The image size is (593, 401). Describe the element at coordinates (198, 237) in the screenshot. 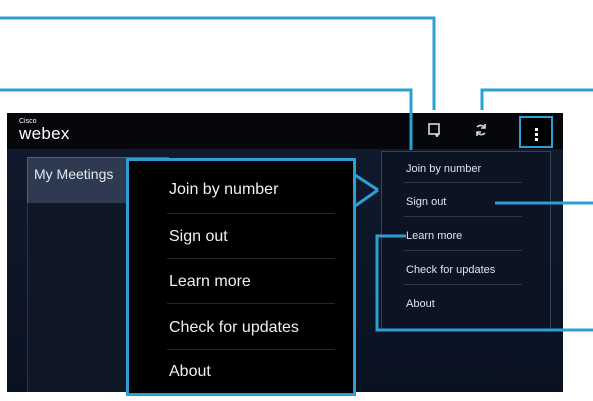

I see `big-menu-item-sign-out: Sign out` at that location.